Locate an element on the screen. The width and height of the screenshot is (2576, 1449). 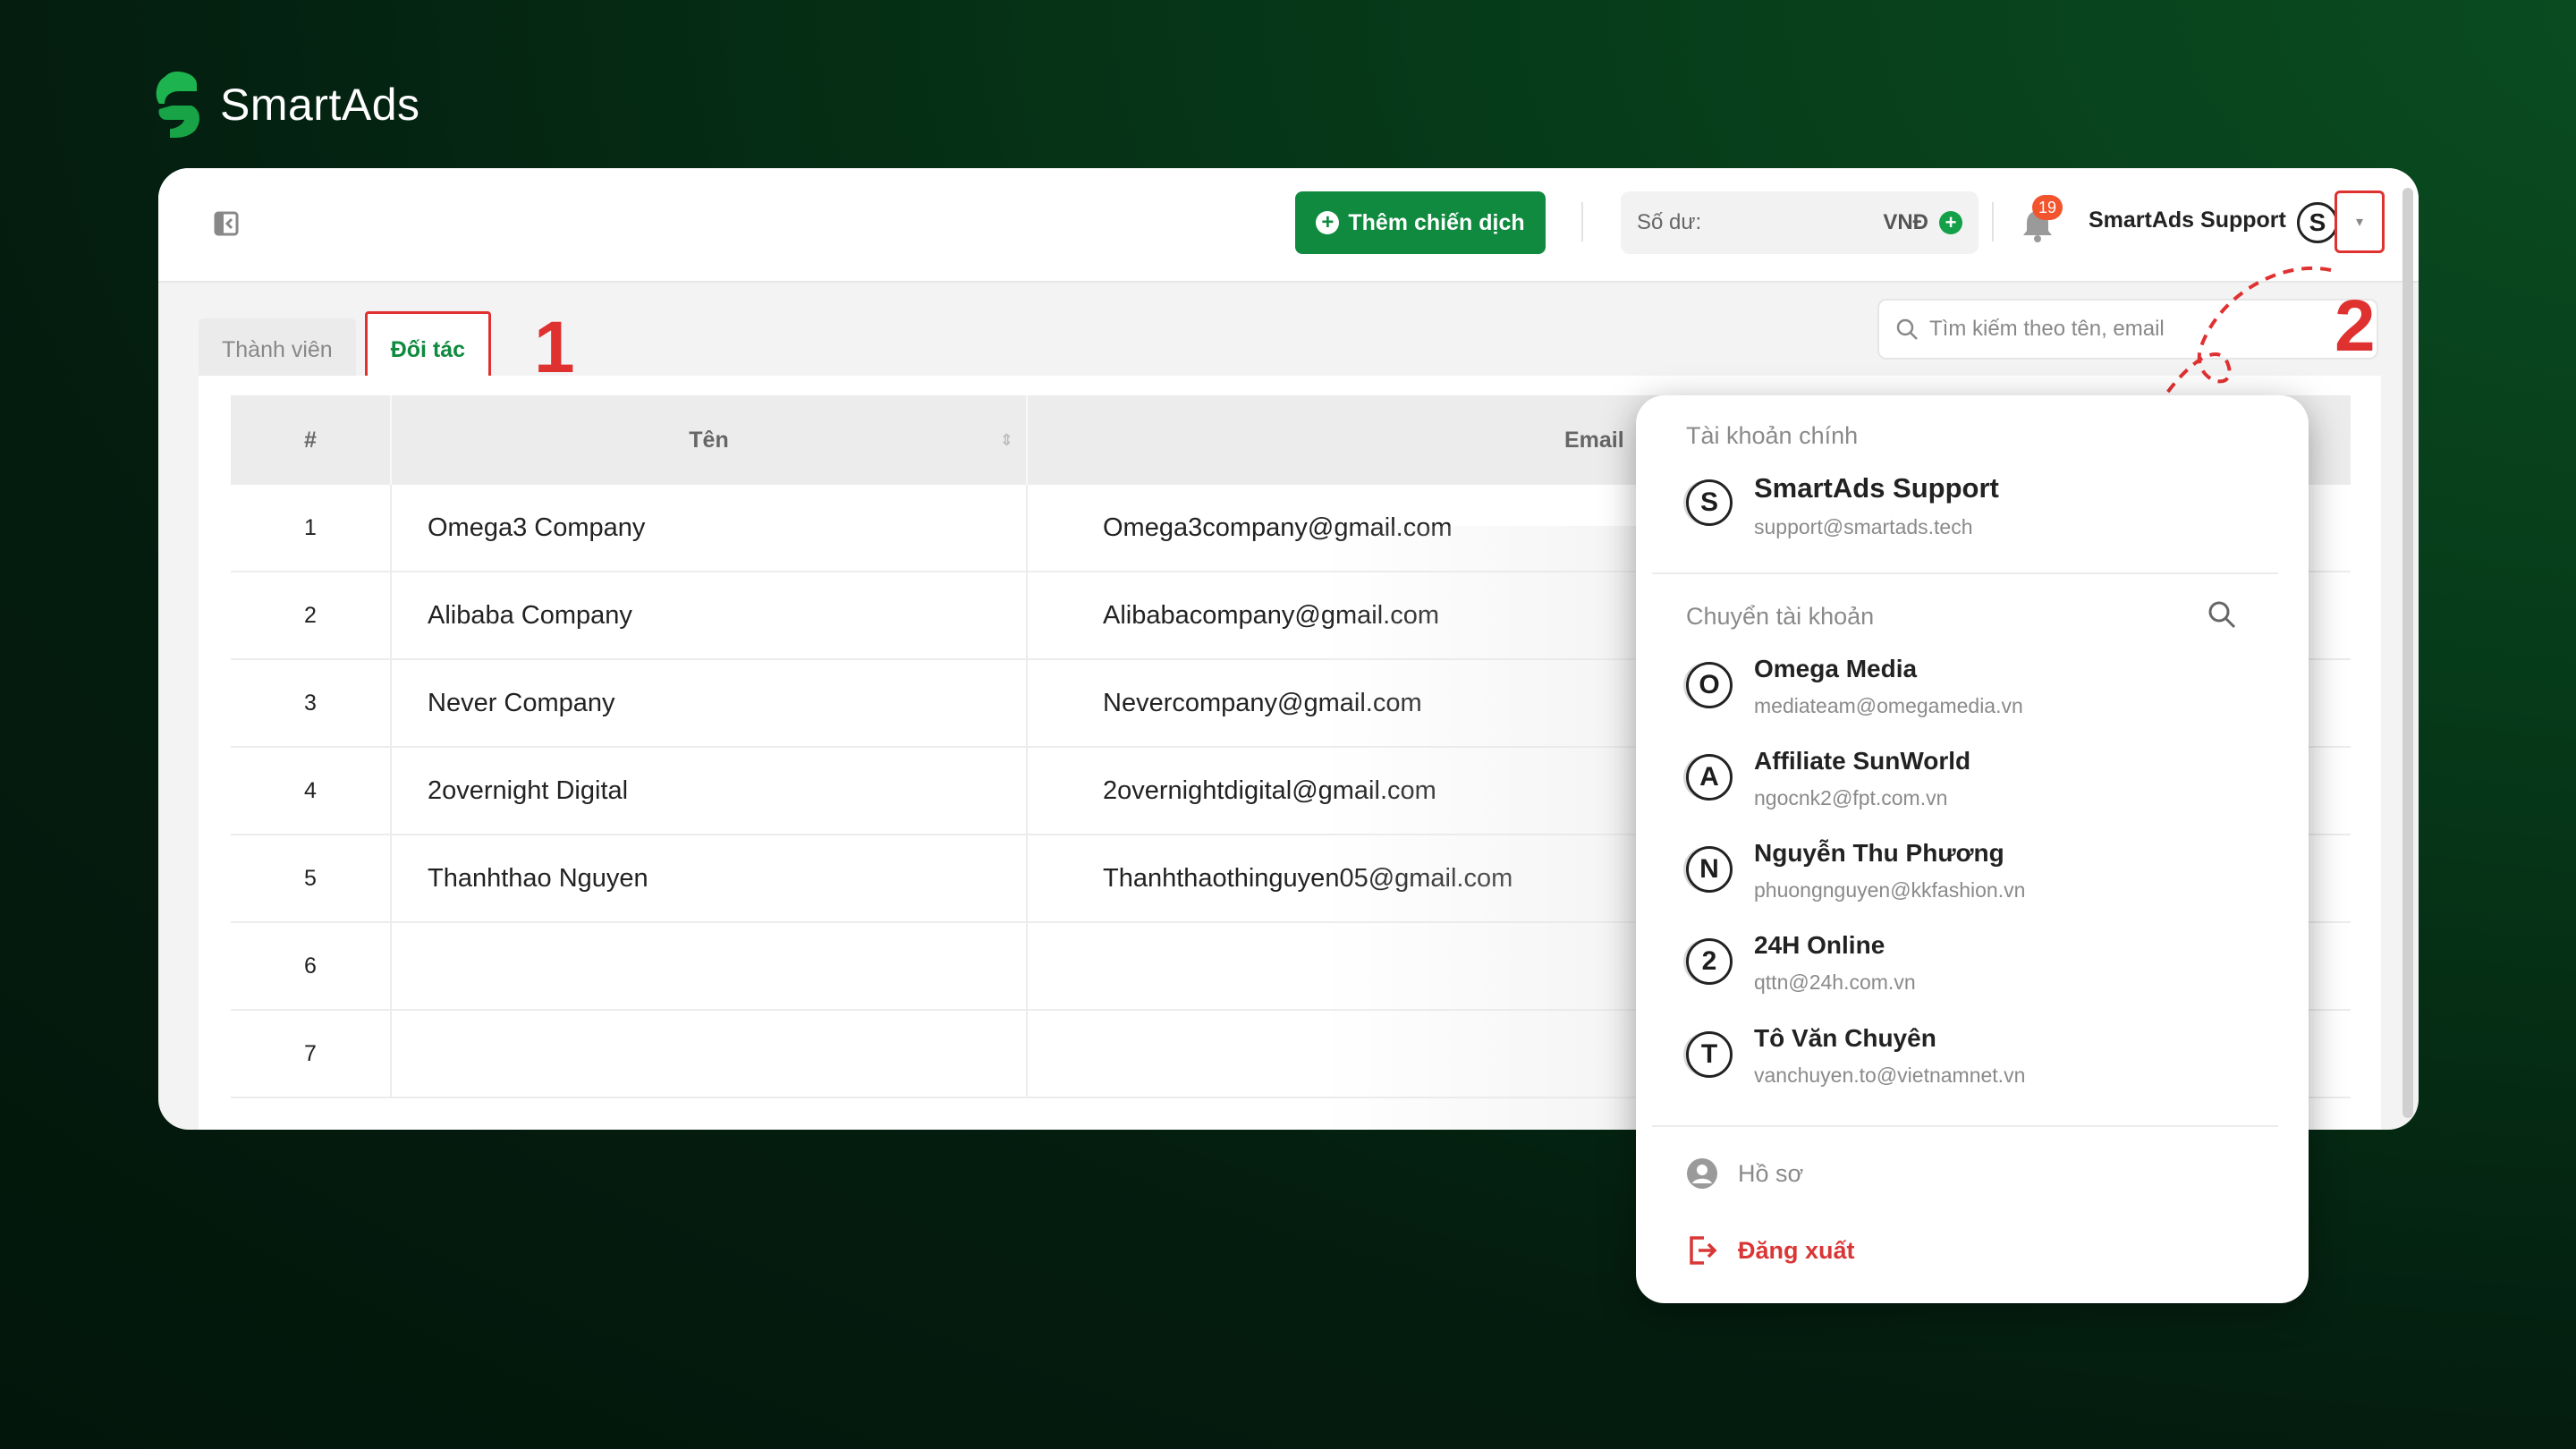
profile-menu-item: Hồ sơ is located at coordinates (1744, 1173).